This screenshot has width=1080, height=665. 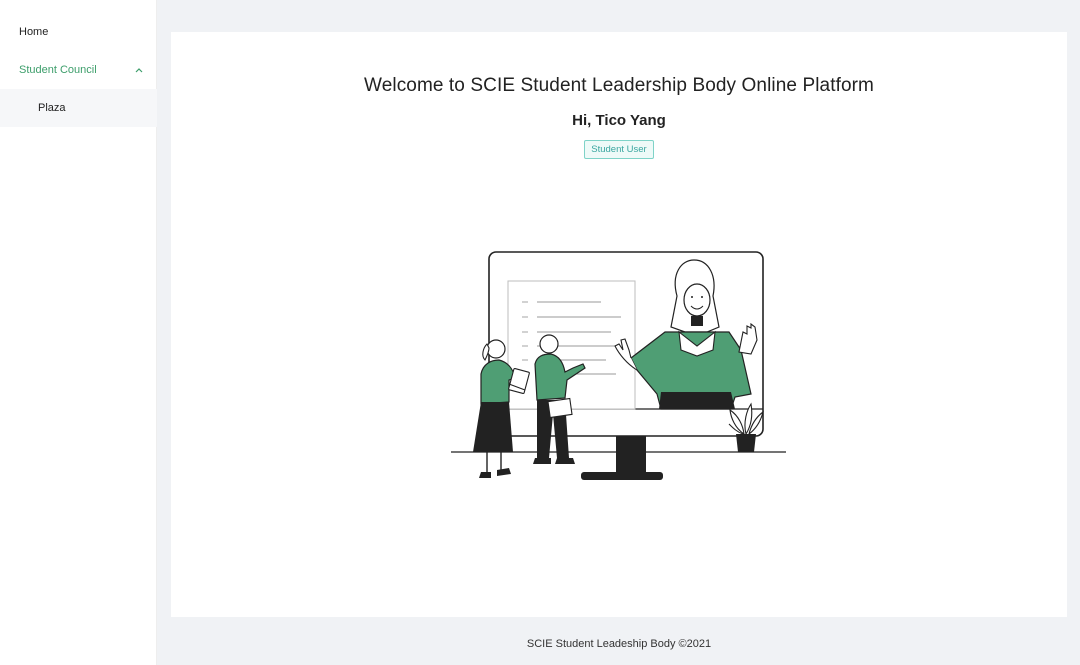 What do you see at coordinates (52, 108) in the screenshot?
I see `sidebar-item-label: Plaza` at bounding box center [52, 108].